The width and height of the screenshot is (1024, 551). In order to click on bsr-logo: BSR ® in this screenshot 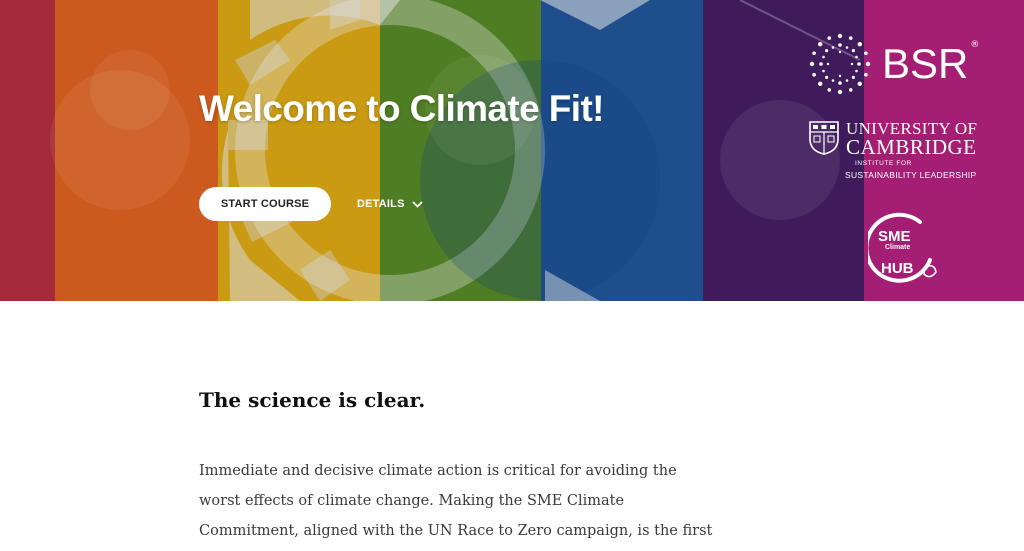, I will do `click(892, 64)`.